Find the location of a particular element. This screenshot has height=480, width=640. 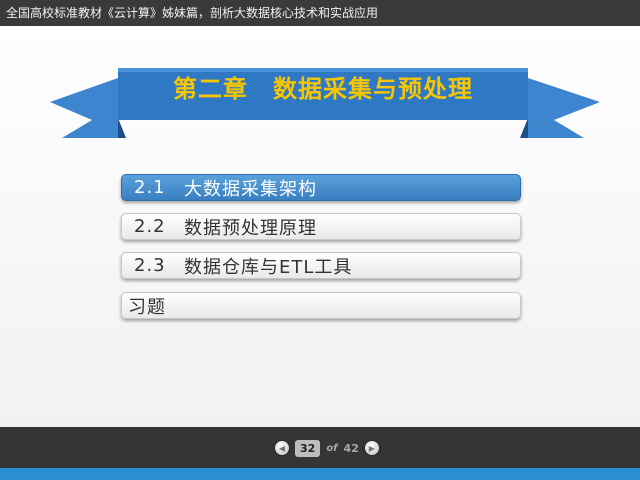

ribbon-left-tail is located at coordinates (88, 108).